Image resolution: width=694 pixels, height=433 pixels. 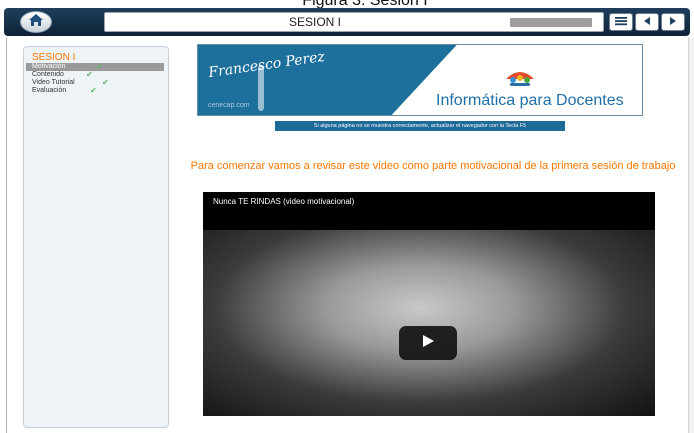 I want to click on chevron-right-icon, so click(x=673, y=22).